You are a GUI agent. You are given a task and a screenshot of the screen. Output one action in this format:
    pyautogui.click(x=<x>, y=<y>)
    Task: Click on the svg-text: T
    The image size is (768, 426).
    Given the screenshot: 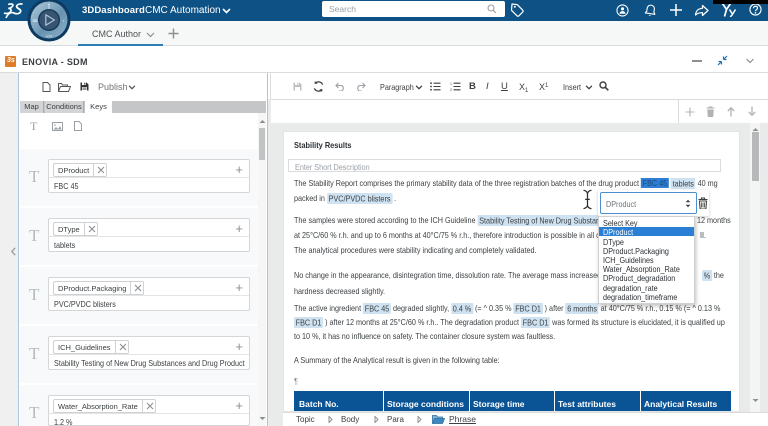 What is the action you would take?
    pyautogui.click(x=49, y=5)
    